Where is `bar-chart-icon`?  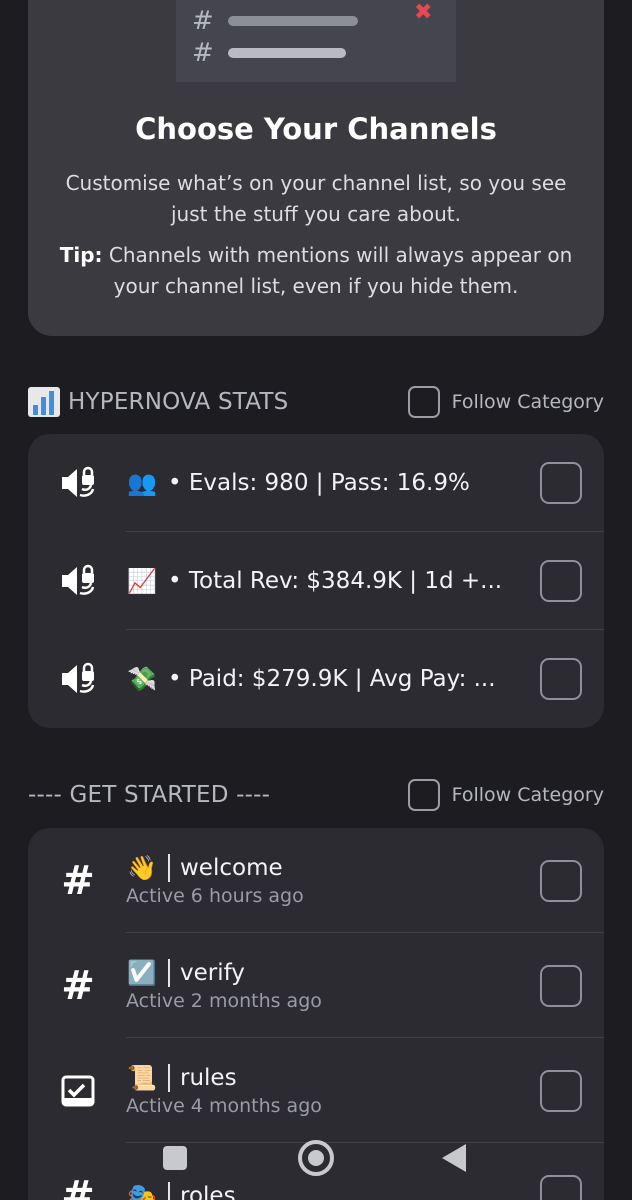
bar-chart-icon is located at coordinates (44, 402).